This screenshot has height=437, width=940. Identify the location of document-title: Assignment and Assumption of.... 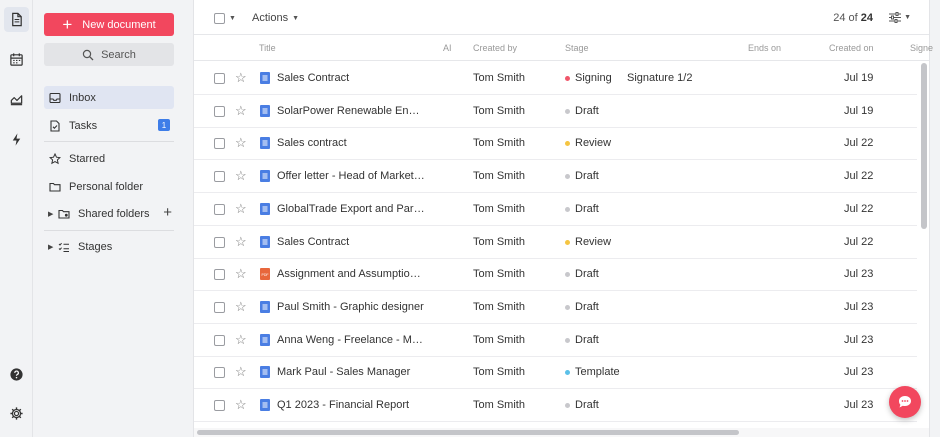
(351, 274).